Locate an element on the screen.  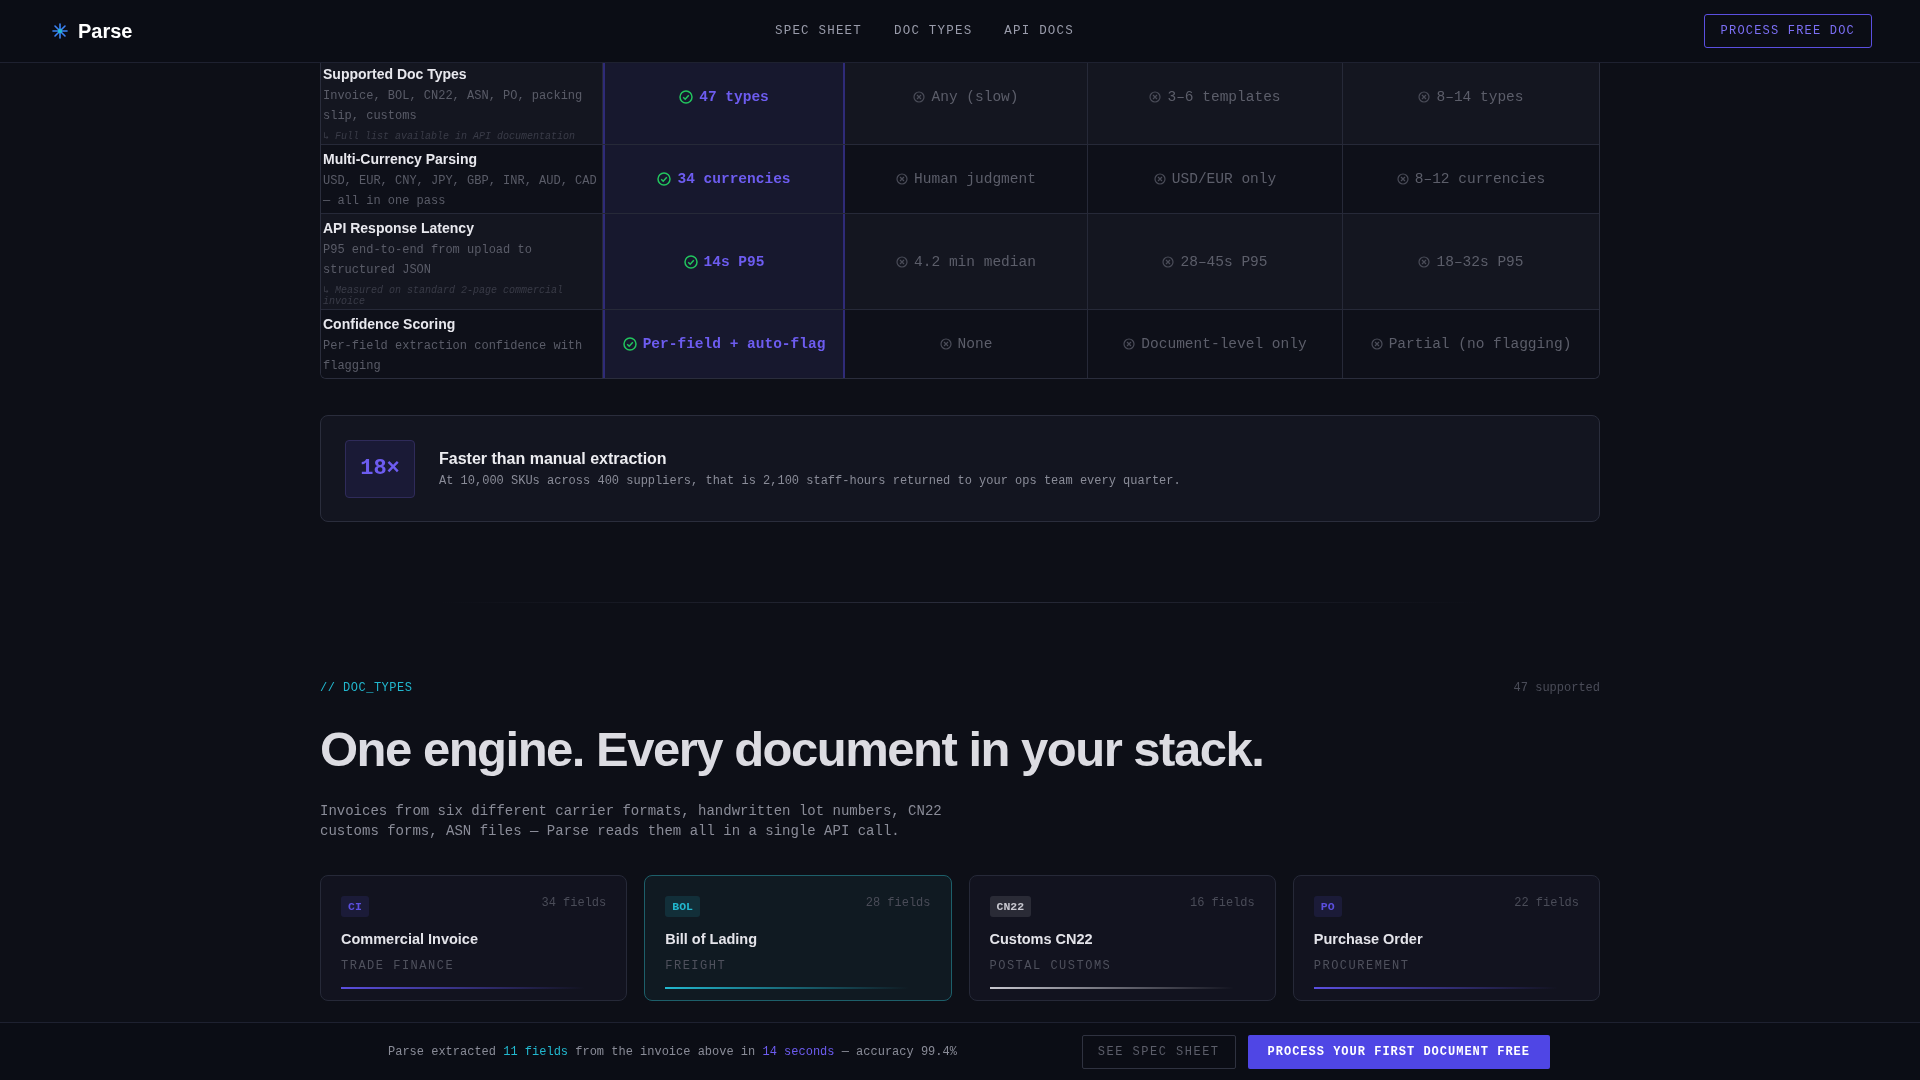
nav-link: DOC TYPES is located at coordinates (933, 31).